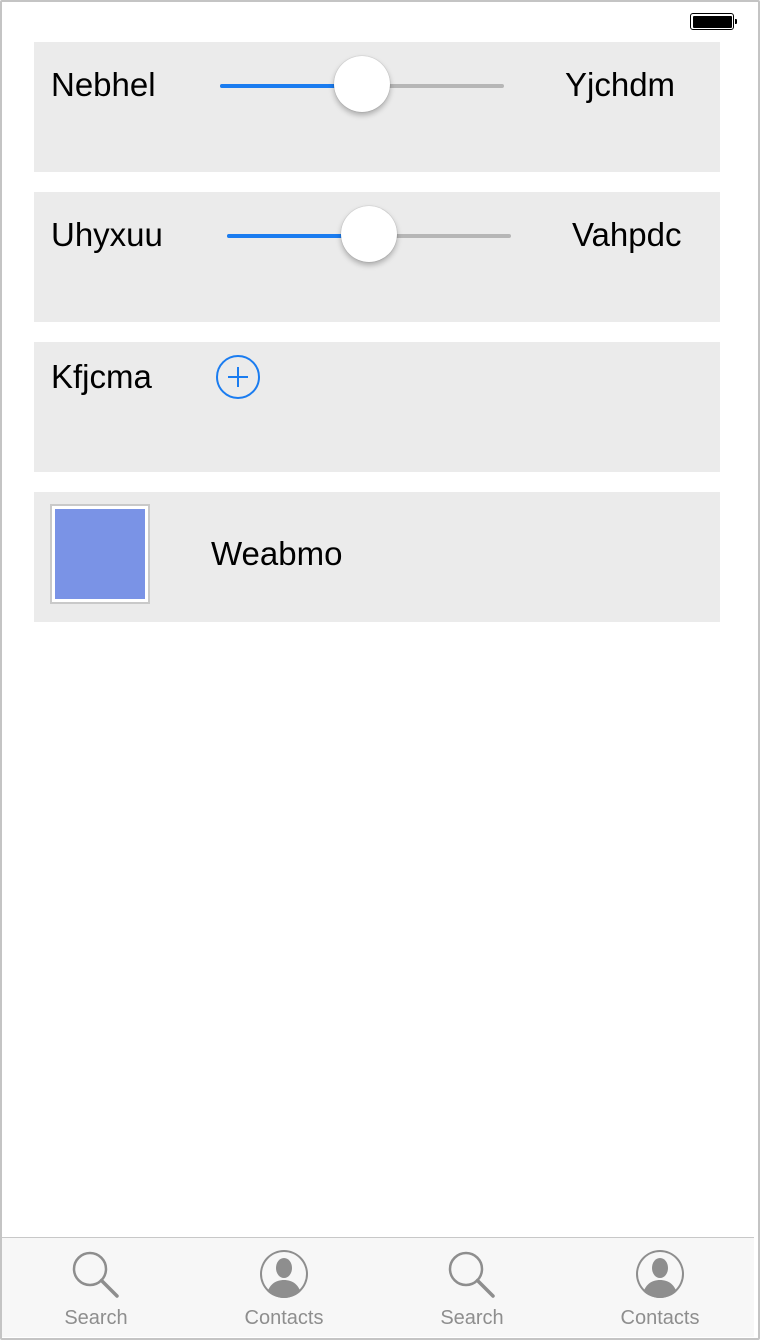  I want to click on color-swatch-well, so click(100, 554).